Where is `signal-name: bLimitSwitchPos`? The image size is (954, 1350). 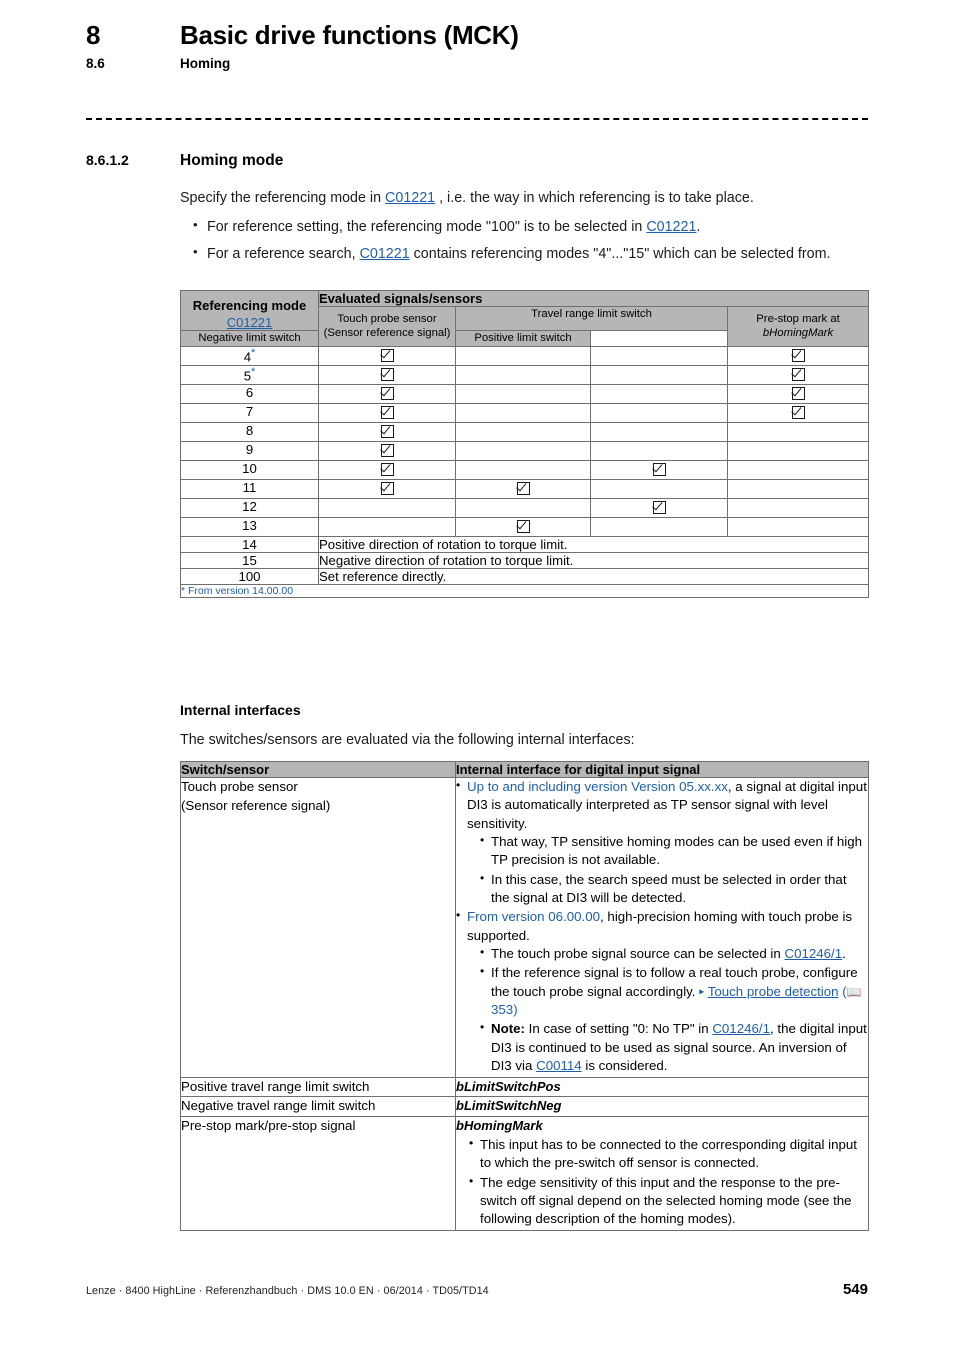 signal-name: bLimitSwitchPos is located at coordinates (508, 1086).